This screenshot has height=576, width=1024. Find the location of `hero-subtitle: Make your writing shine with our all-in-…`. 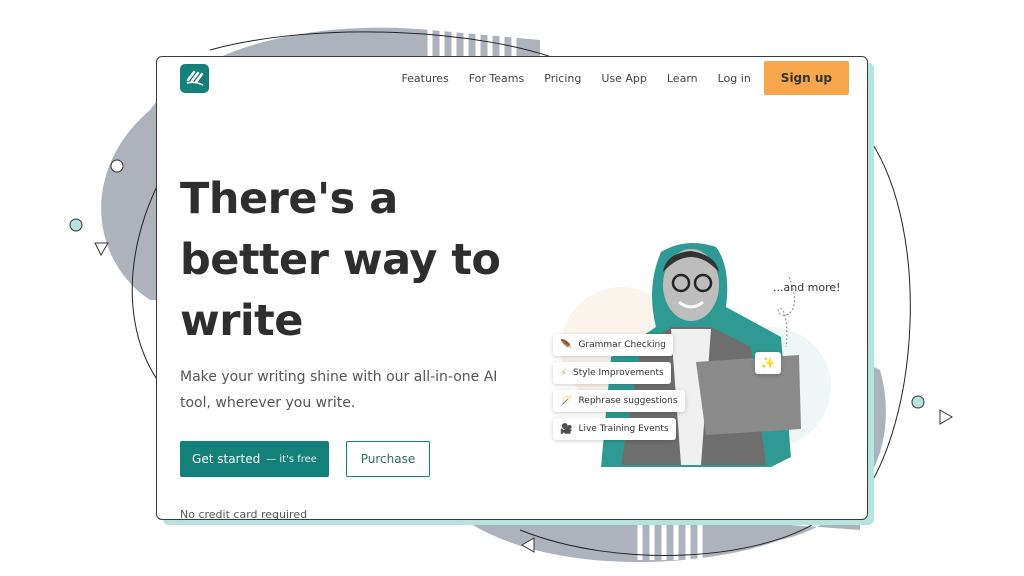

hero-subtitle: Make your writing shine with our all-in-… is located at coordinates (339, 390).